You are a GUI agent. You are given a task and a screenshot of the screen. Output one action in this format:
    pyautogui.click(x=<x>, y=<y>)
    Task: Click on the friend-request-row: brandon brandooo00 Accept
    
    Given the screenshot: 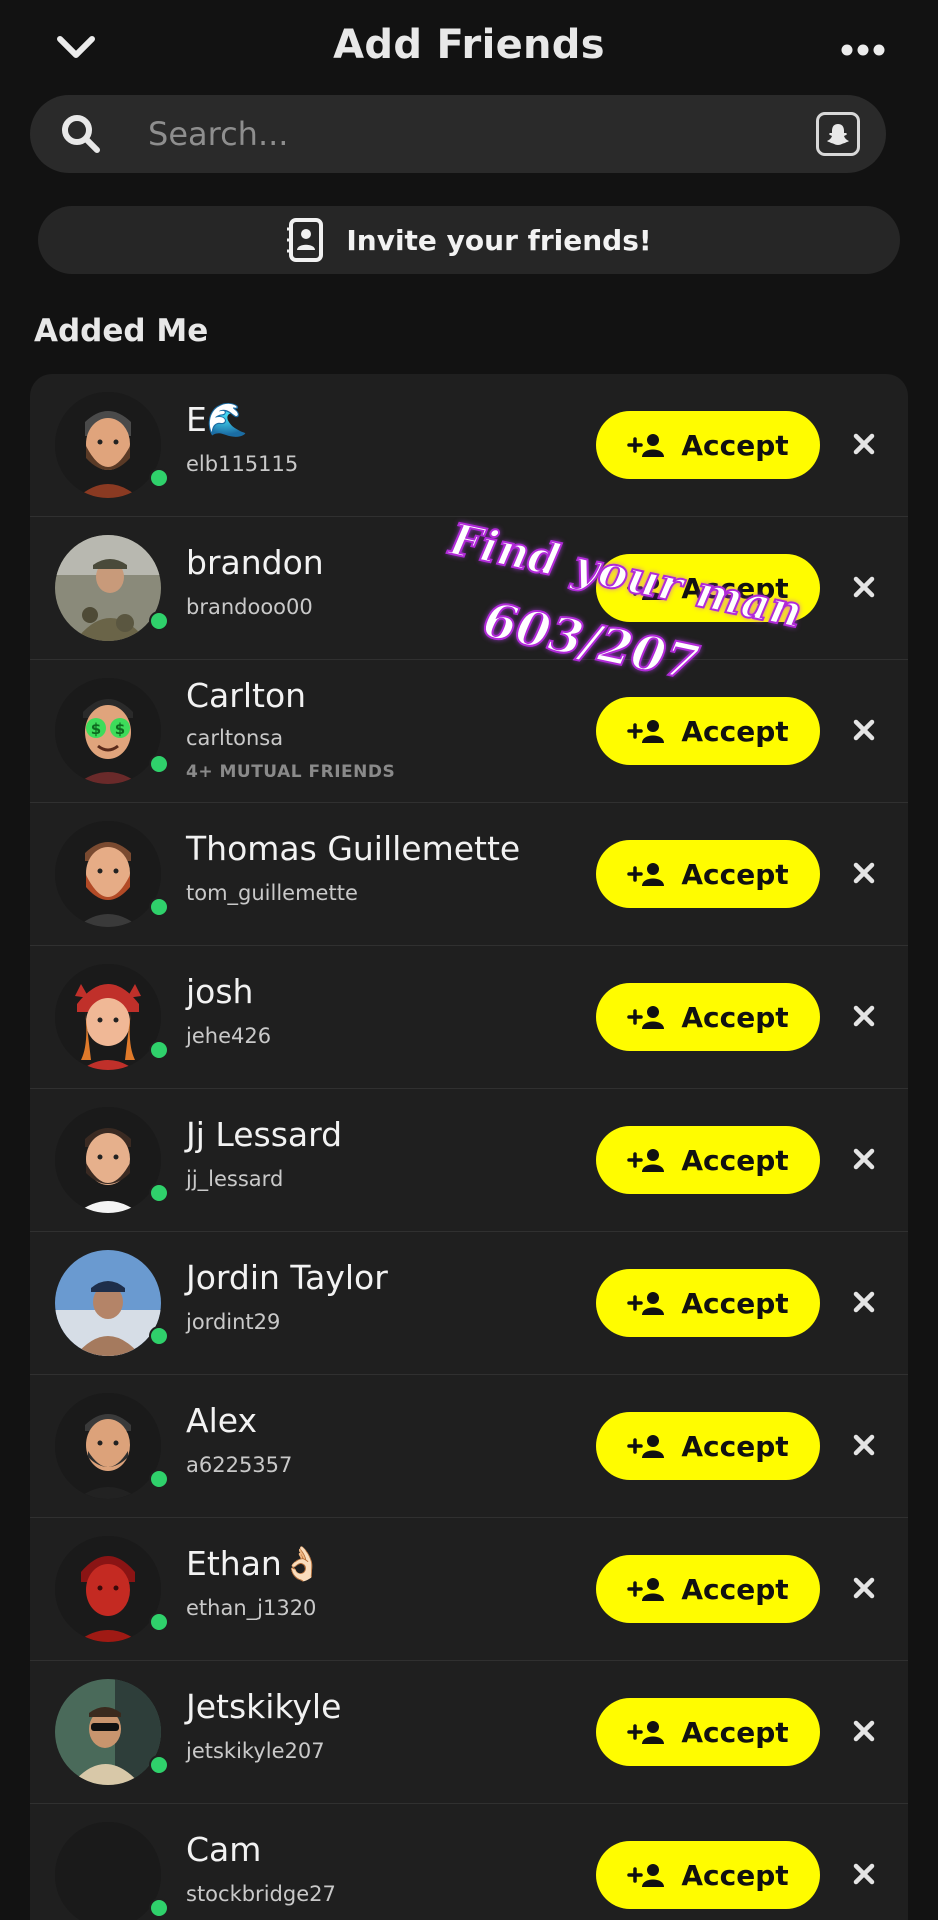 What is the action you would take?
    pyautogui.click(x=469, y=588)
    